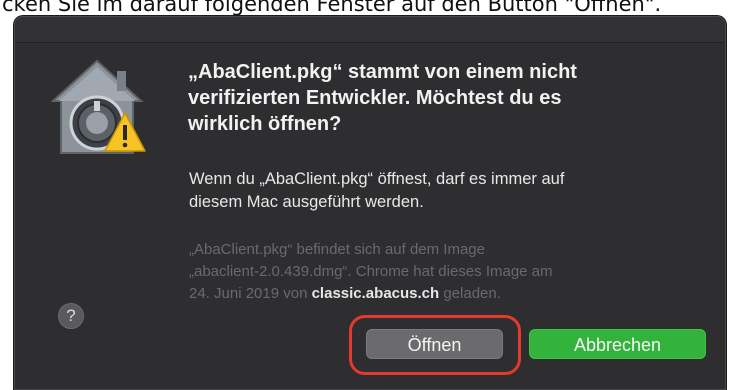 This screenshot has height=390, width=730. Describe the element at coordinates (250, 293) in the screenshot. I see `info-date-text: 24. Juni 2019 von` at that location.